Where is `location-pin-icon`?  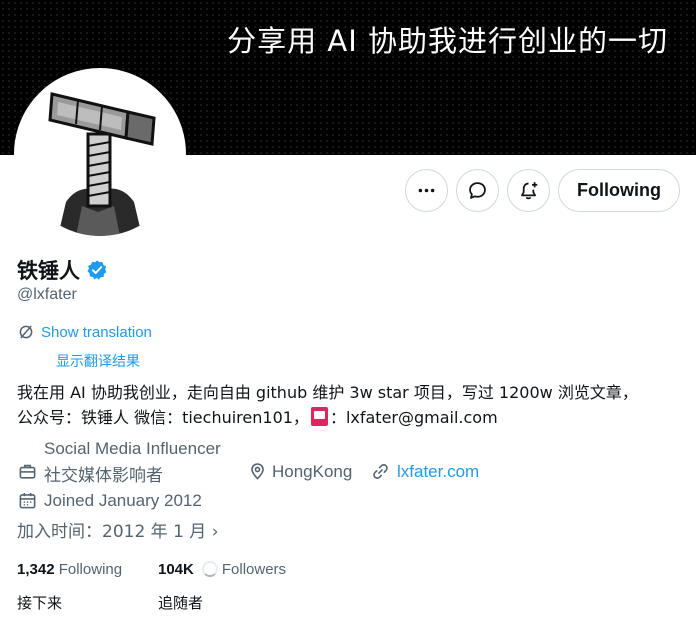
location-pin-icon is located at coordinates (257, 471).